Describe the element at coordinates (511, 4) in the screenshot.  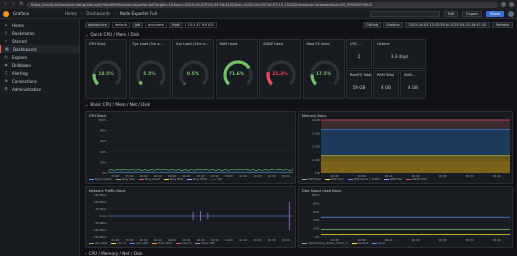
I see `profile-icon` at that location.